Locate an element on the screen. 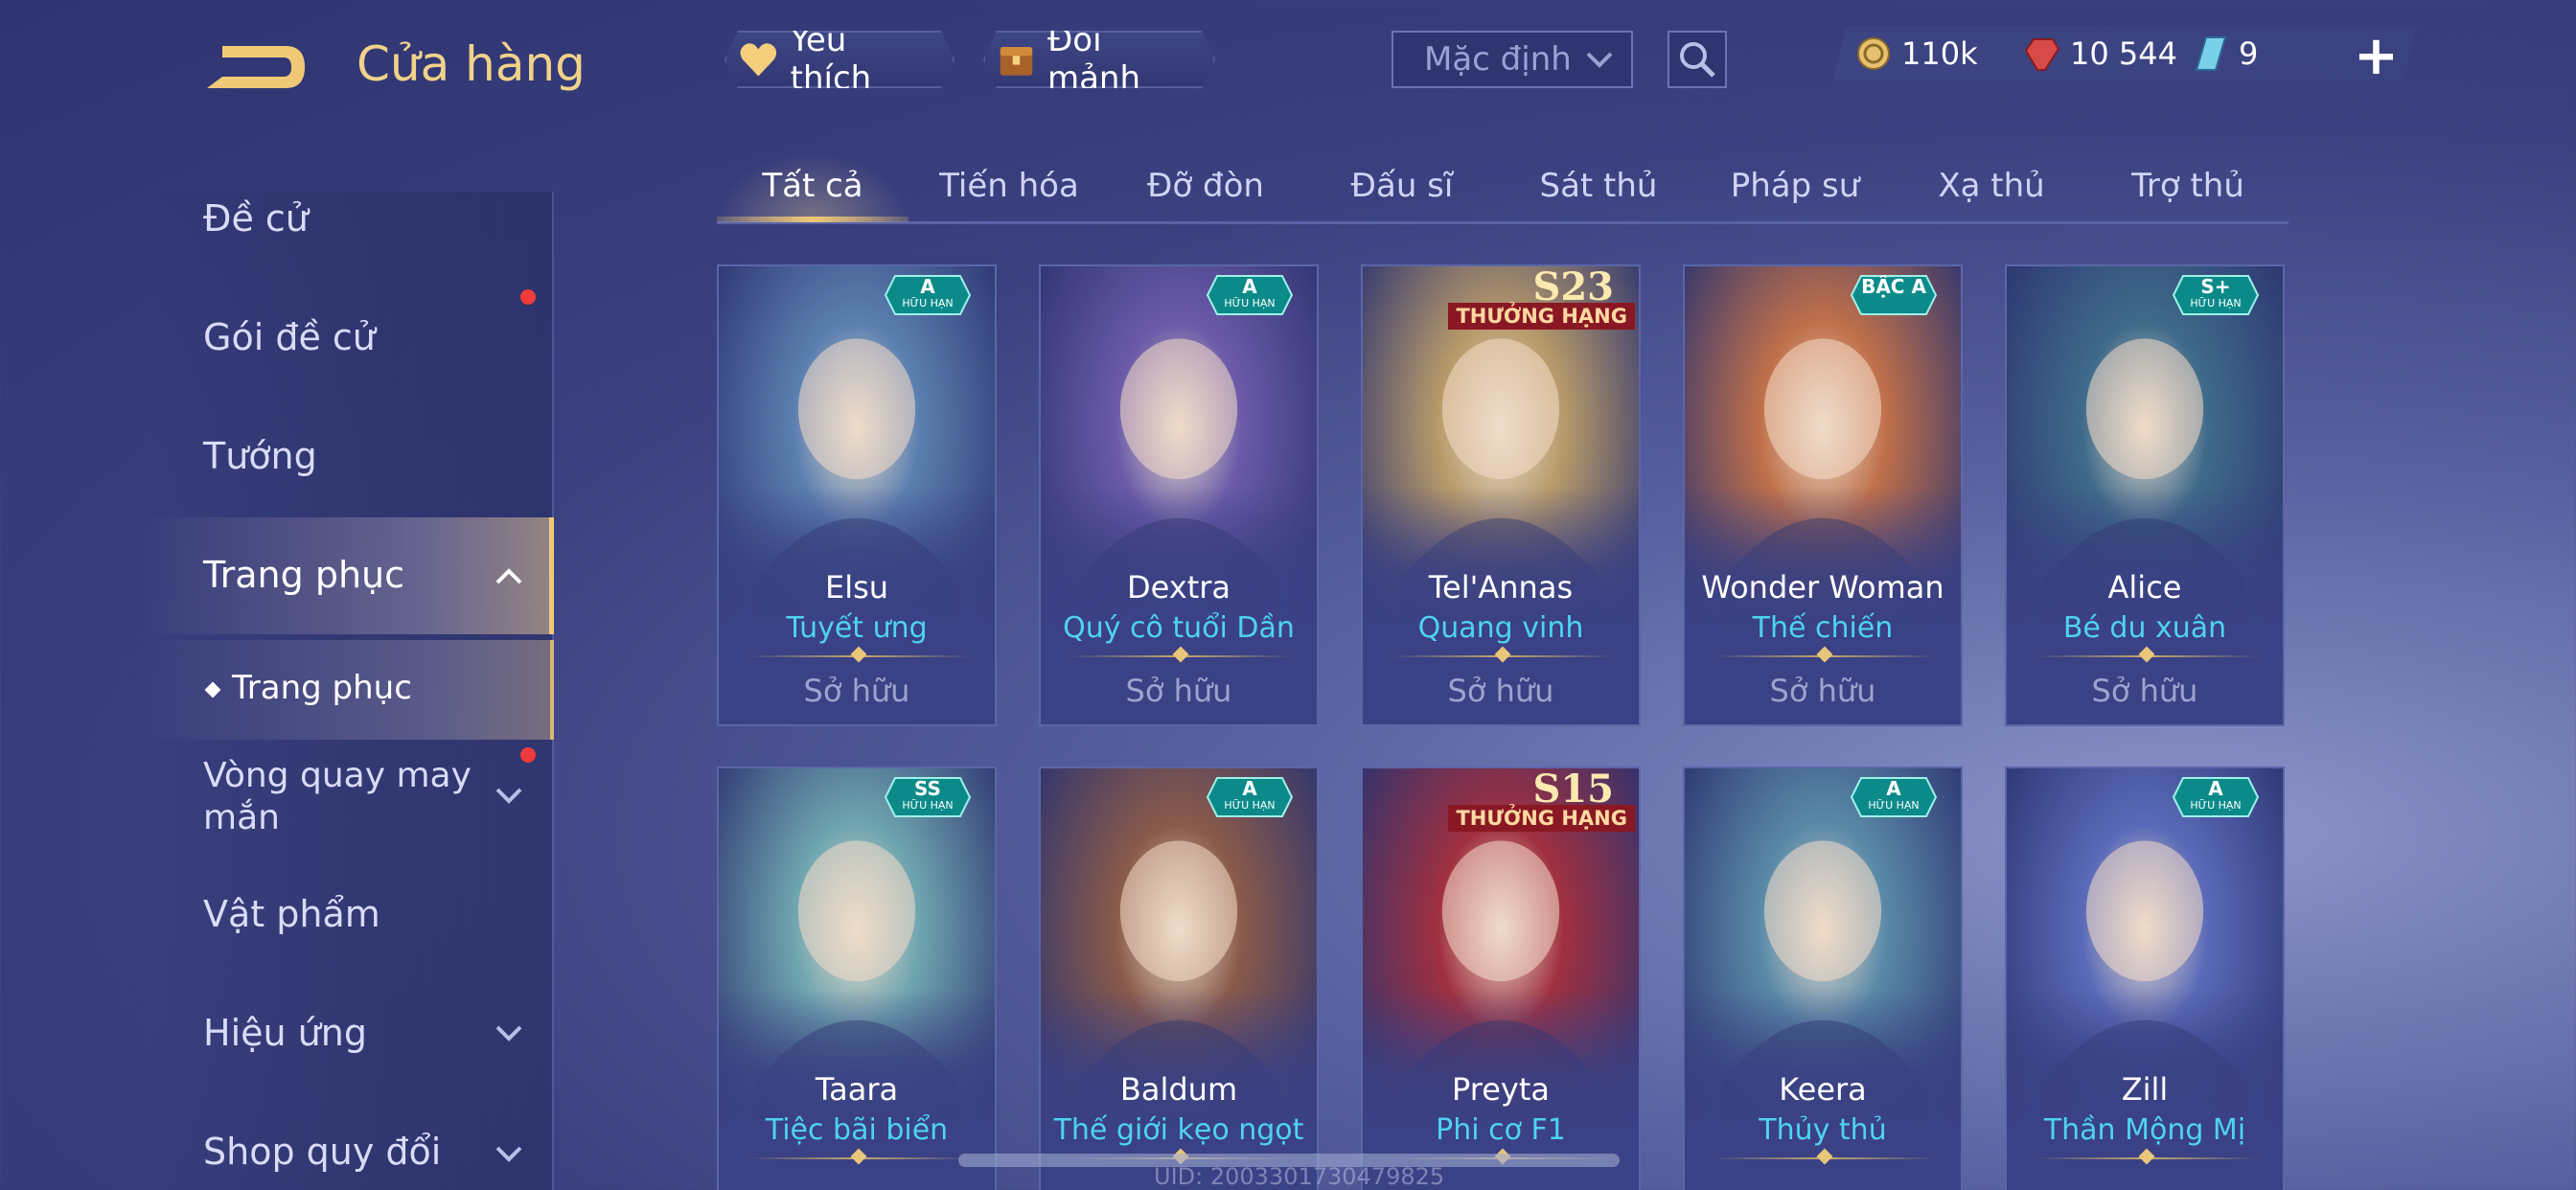 Image resolution: width=2576 pixels, height=1190 pixels. skin-card: Alice Bé du xuân Sở hữu S+ HỮU HẠN is located at coordinates (2145, 495).